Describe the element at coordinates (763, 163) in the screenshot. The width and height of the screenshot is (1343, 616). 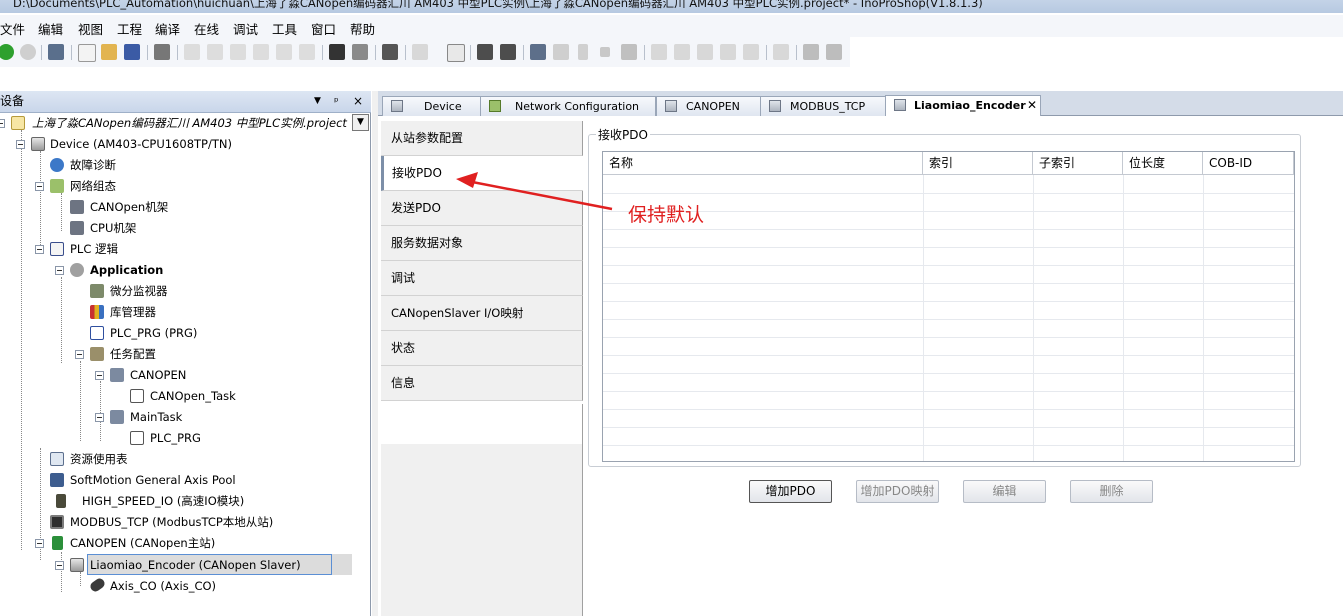
I see `col-header-name: 名称` at that location.